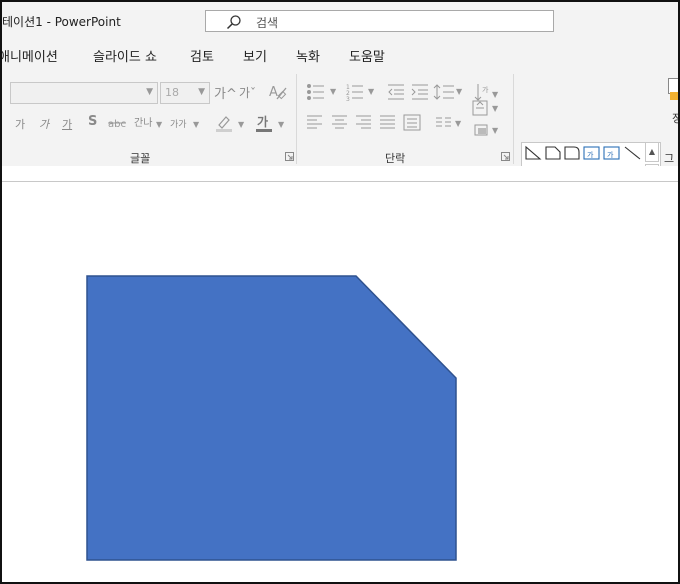  I want to click on align-center-icon, so click(339, 122).